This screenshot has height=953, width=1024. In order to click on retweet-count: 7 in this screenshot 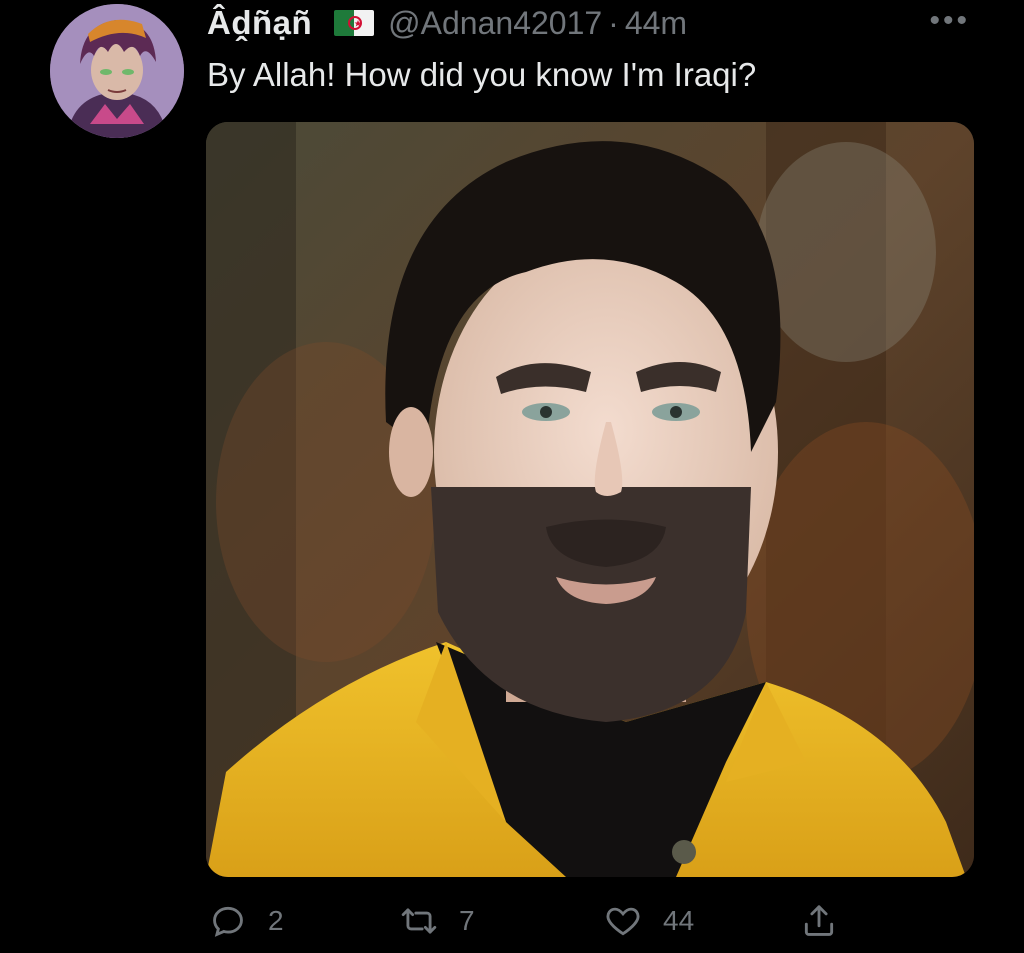, I will do `click(467, 920)`.